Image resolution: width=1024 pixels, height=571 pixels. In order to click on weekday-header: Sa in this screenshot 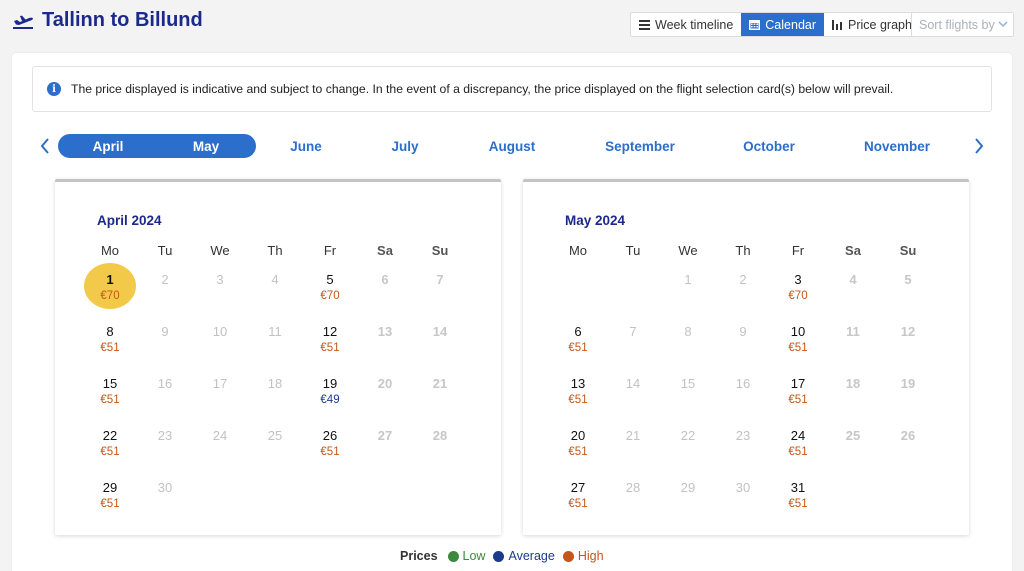, I will do `click(853, 250)`.